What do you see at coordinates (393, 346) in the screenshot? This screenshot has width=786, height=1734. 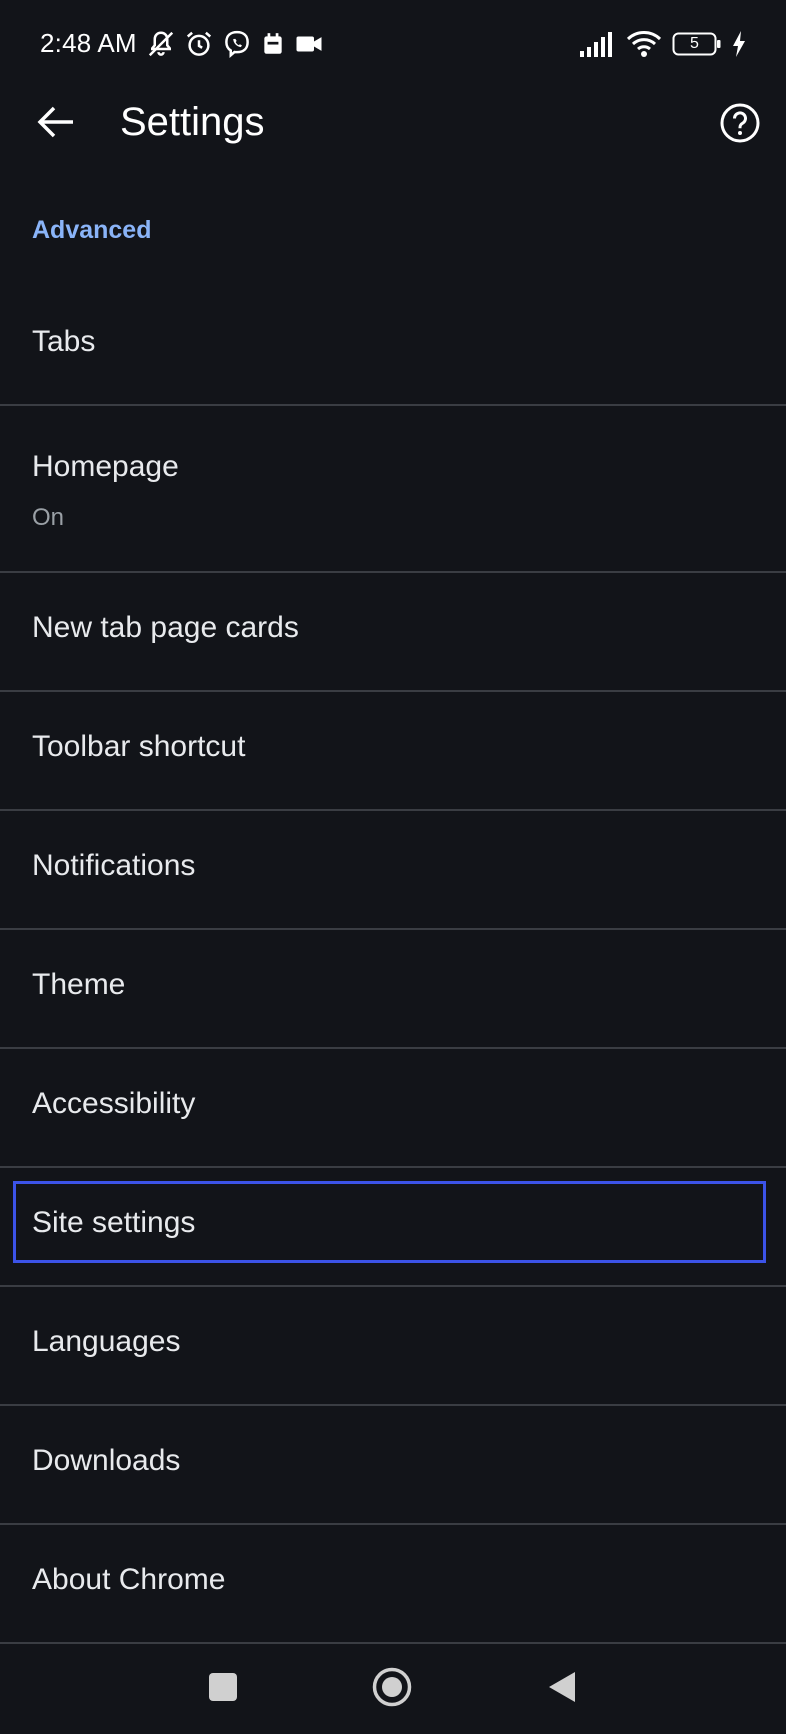 I see `settings-item-tabs: Tabs` at bounding box center [393, 346].